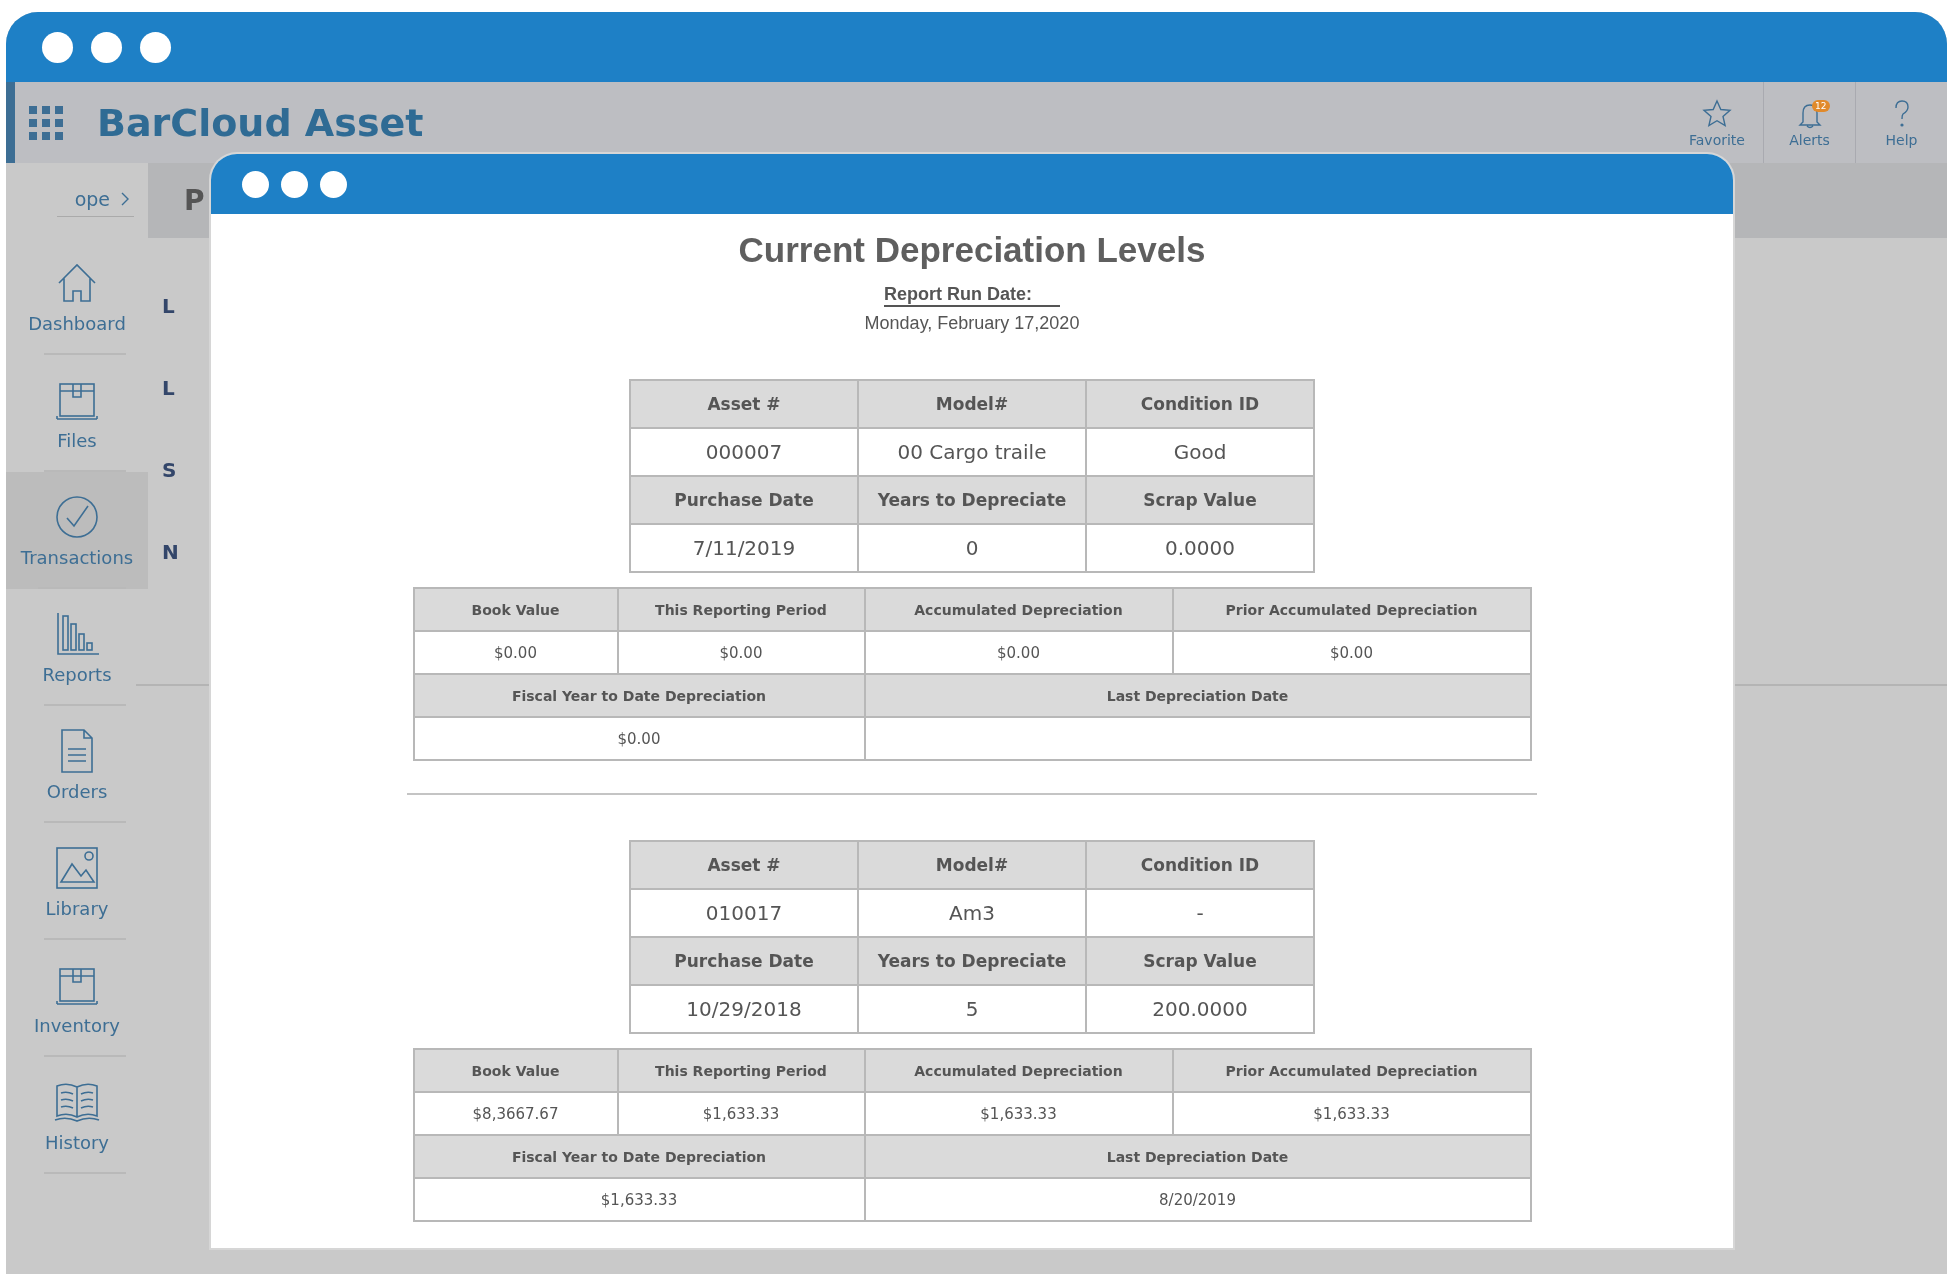 The height and width of the screenshot is (1274, 1947). Describe the element at coordinates (46, 122) in the screenshot. I see `app-grid-icon` at that location.